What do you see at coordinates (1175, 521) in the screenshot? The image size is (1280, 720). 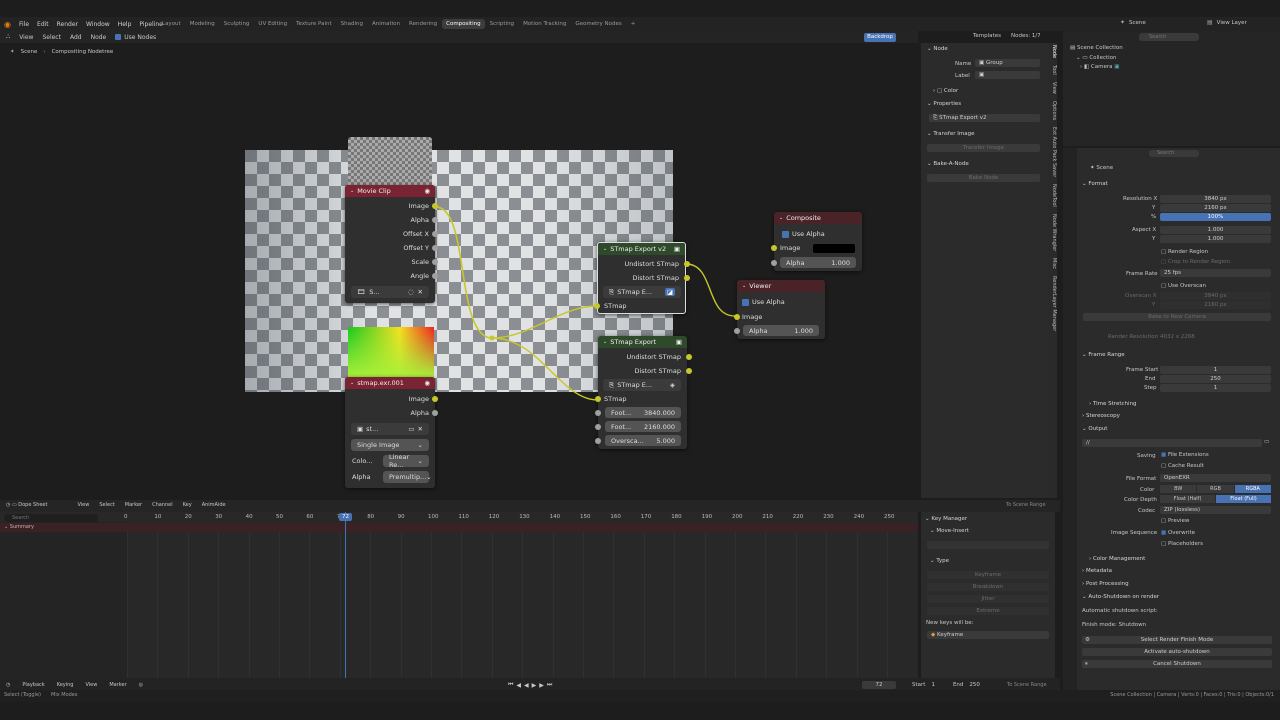 I see `preview-toggle: ▢ Preview` at bounding box center [1175, 521].